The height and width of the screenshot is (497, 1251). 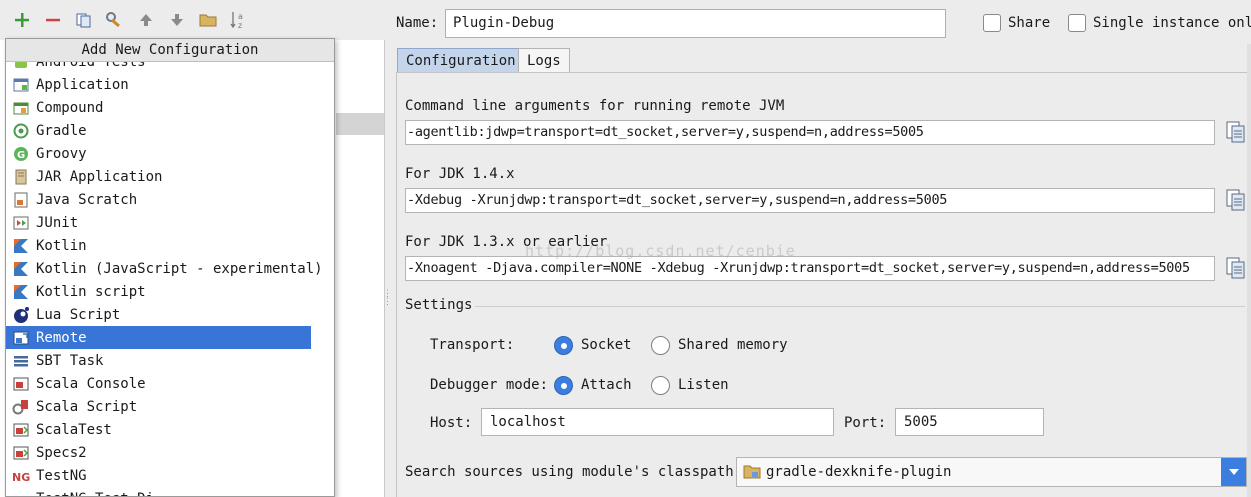 What do you see at coordinates (87, 406) in the screenshot?
I see `popup-item-label: Scala Script` at bounding box center [87, 406].